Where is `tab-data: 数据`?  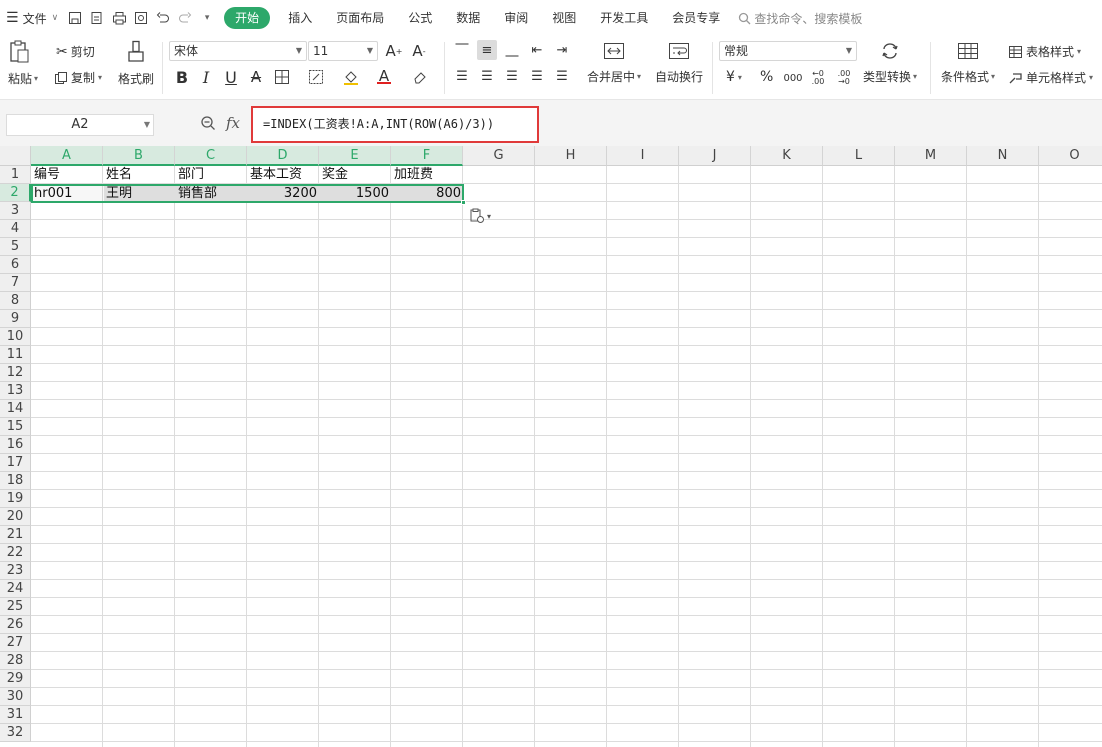
tab-data: 数据 is located at coordinates (468, 18).